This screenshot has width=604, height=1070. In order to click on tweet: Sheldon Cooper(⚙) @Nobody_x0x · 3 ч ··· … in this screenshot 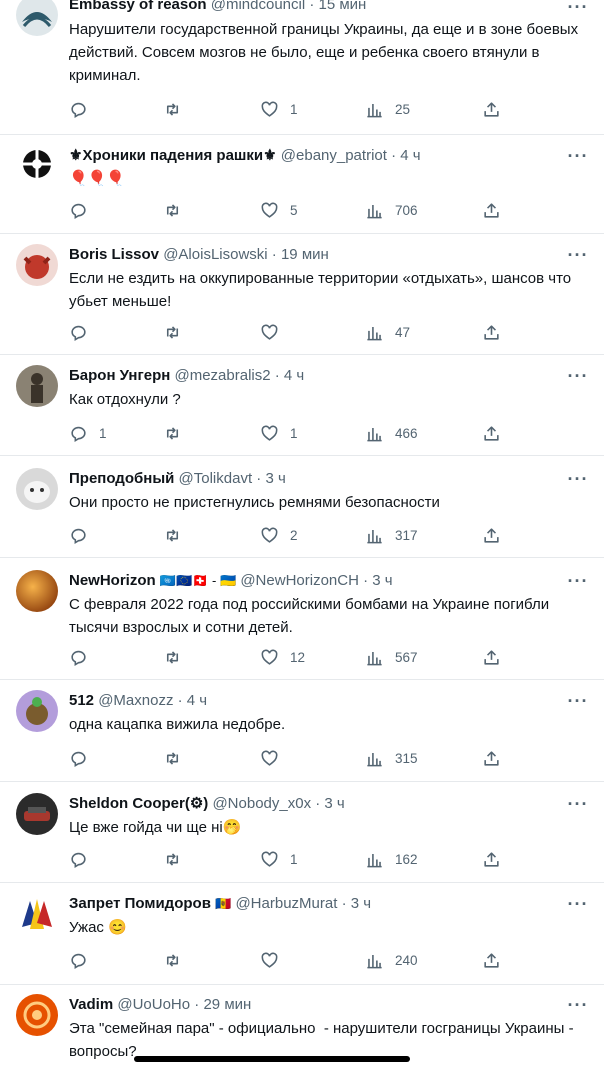, I will do `click(302, 832)`.